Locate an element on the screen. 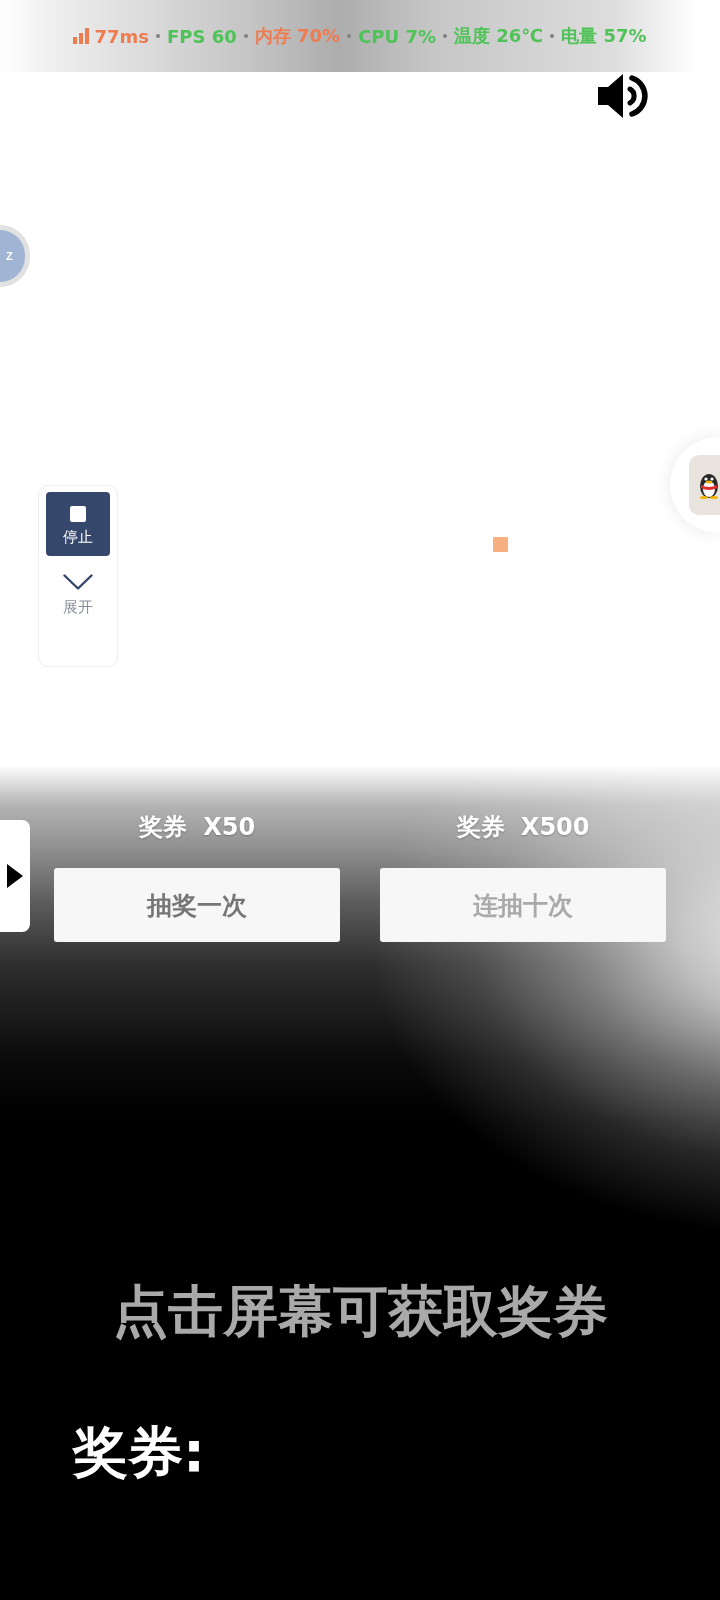 The image size is (720, 1600). cost-label: 奖券 X50 is located at coordinates (197, 827).